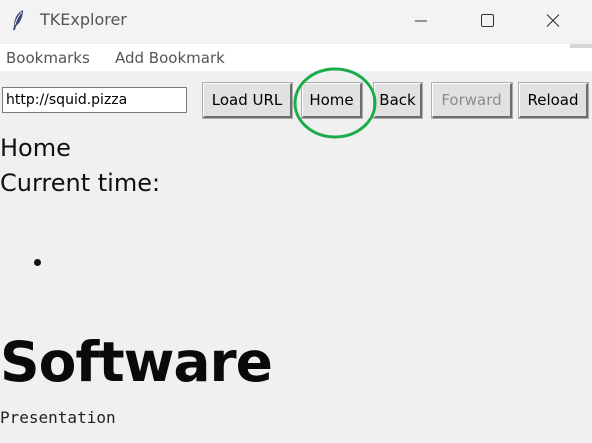 The height and width of the screenshot is (443, 592). I want to click on minimize-button, so click(421, 21).